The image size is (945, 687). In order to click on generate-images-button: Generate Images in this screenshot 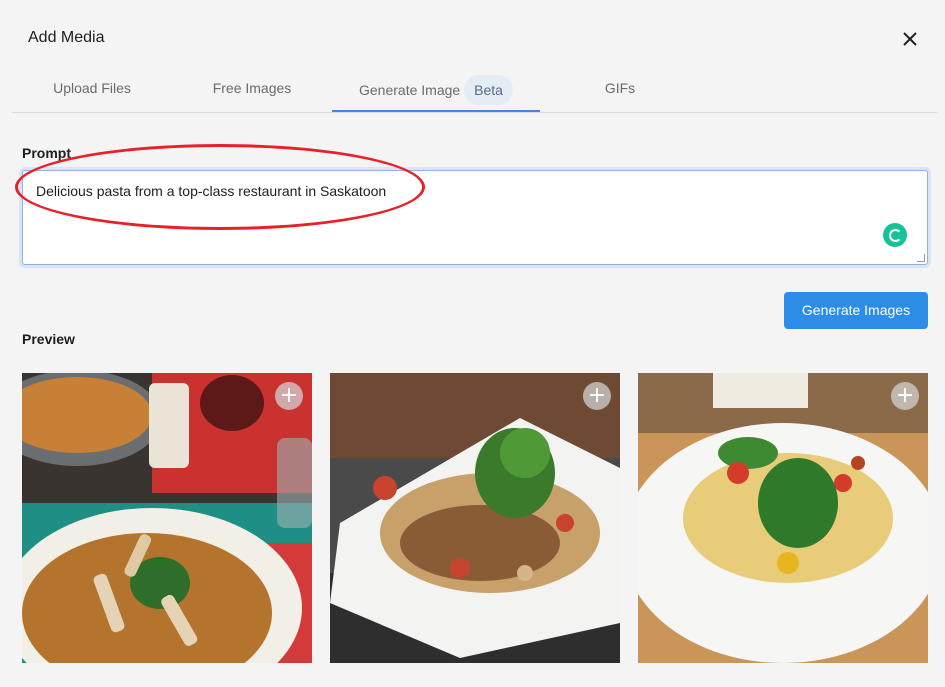, I will do `click(856, 310)`.